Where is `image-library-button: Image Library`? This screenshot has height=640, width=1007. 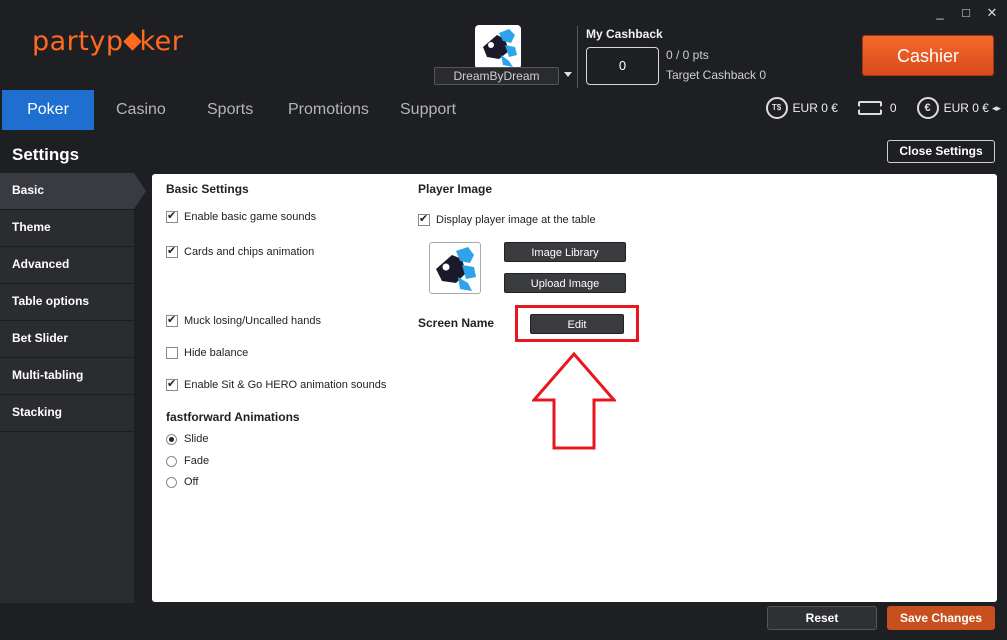 image-library-button: Image Library is located at coordinates (565, 252).